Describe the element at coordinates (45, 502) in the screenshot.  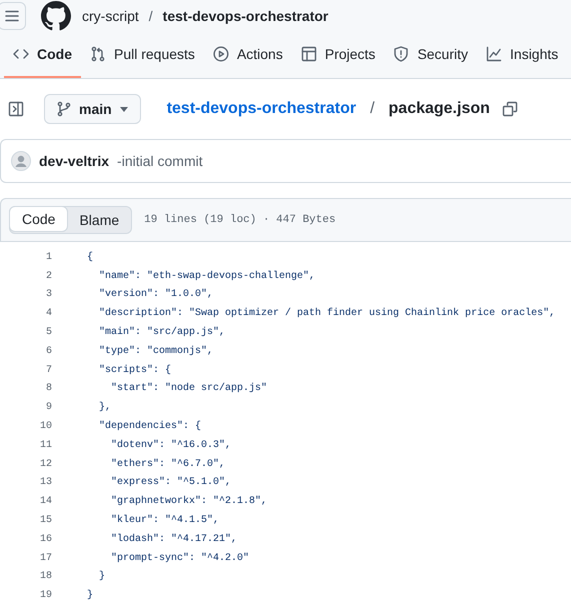
I see `line-number: 14` at that location.